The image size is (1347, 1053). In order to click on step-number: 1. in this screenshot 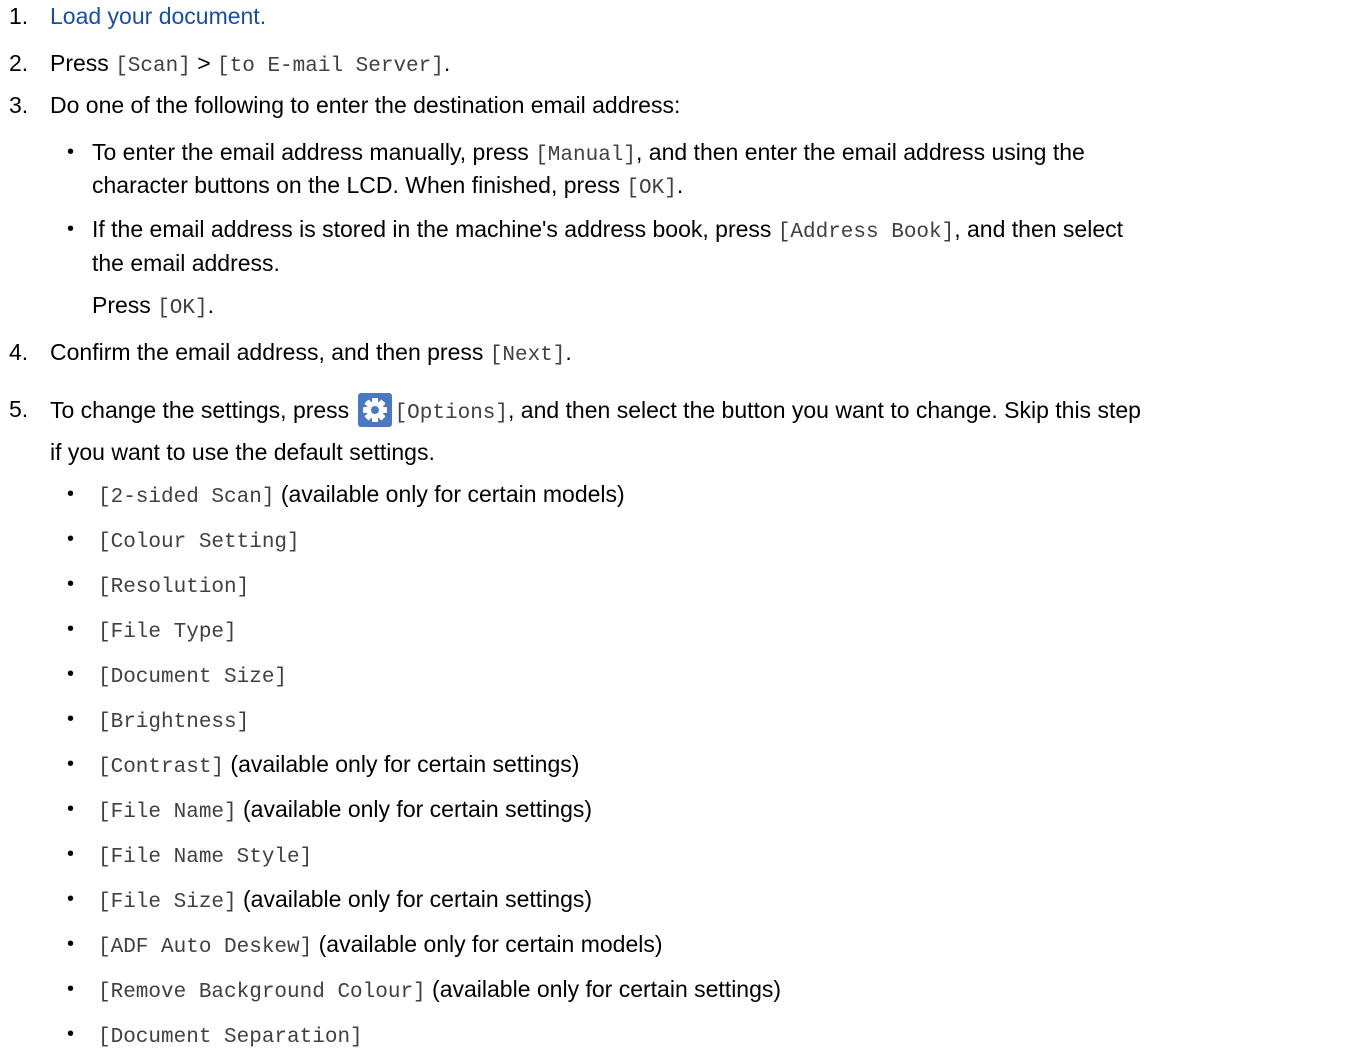, I will do `click(19, 16)`.